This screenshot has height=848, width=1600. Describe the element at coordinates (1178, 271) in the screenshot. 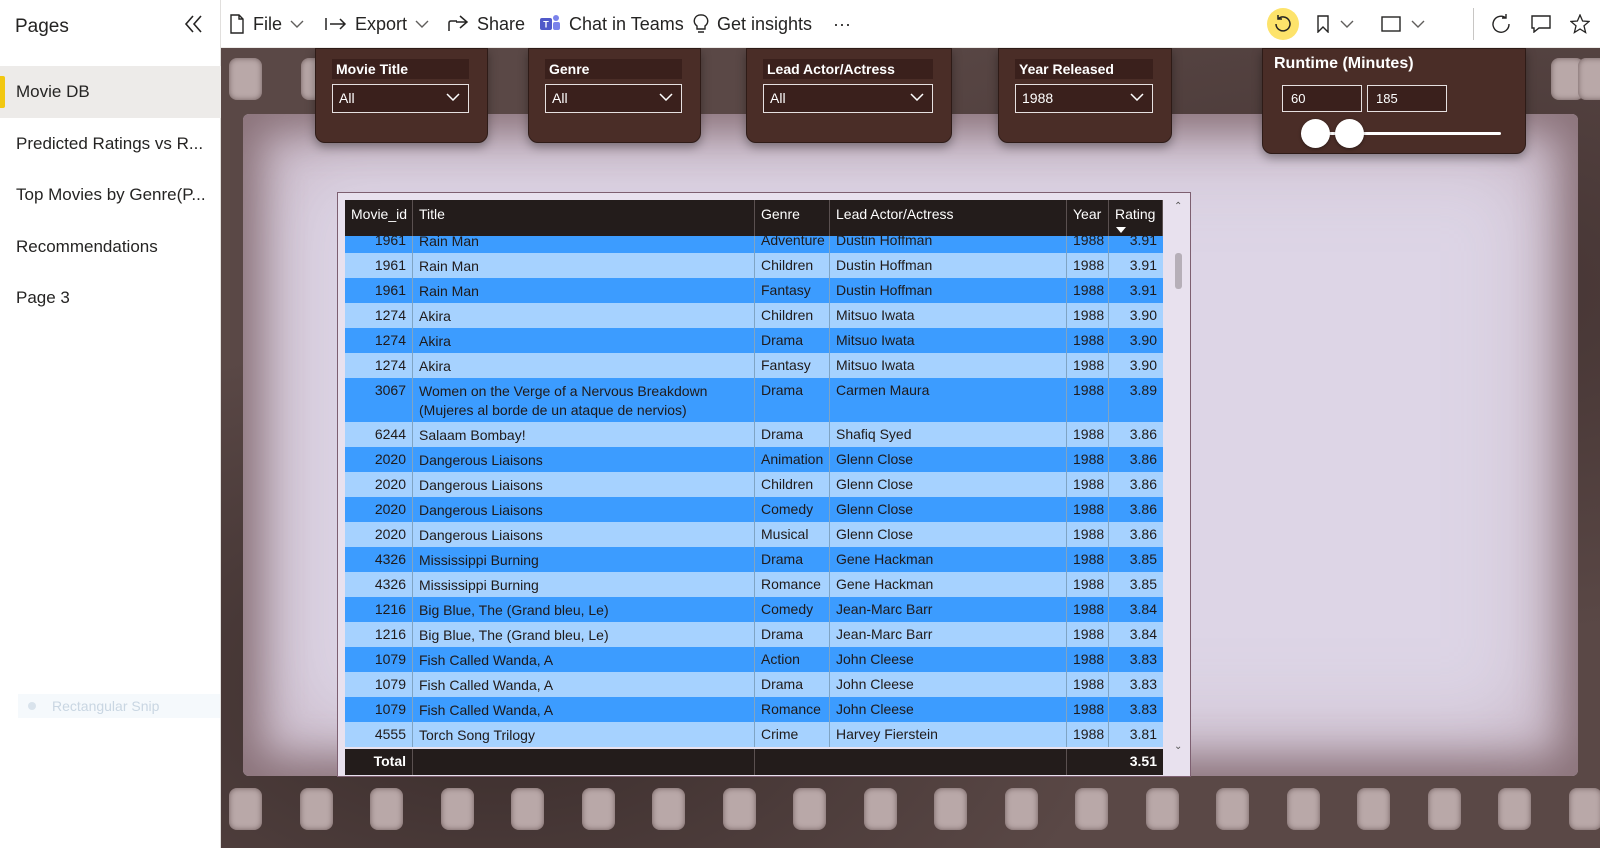

I see `scrollbar-thumb` at that location.